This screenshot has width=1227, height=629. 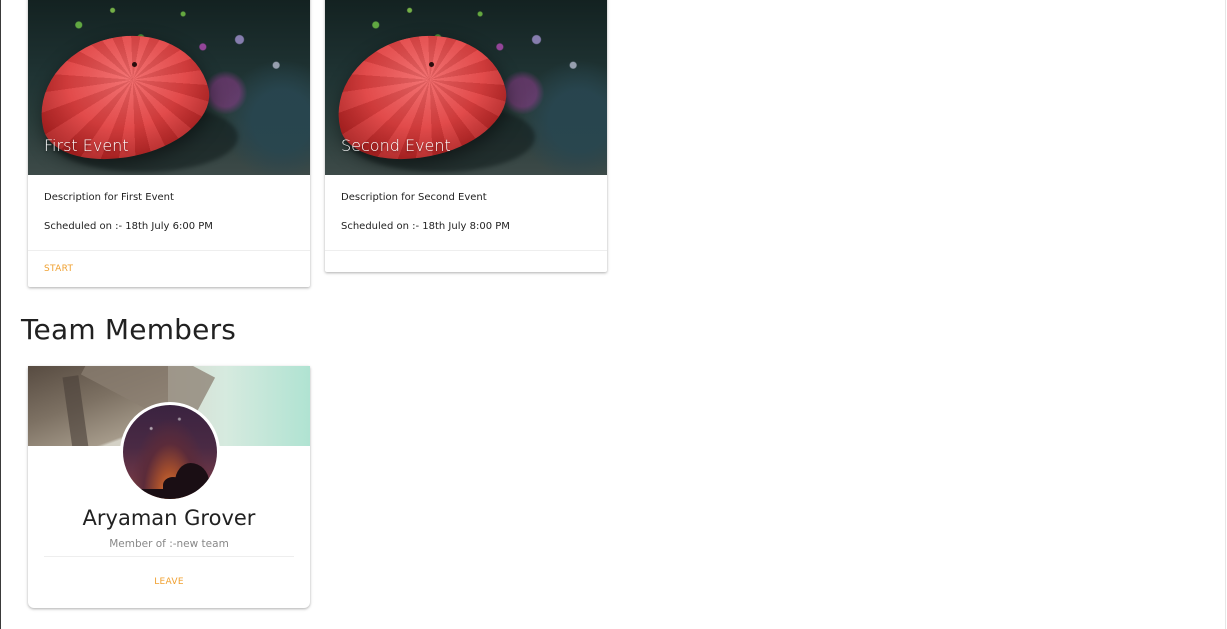 What do you see at coordinates (169, 582) in the screenshot?
I see `leave-team-button: LEAVE` at bounding box center [169, 582].